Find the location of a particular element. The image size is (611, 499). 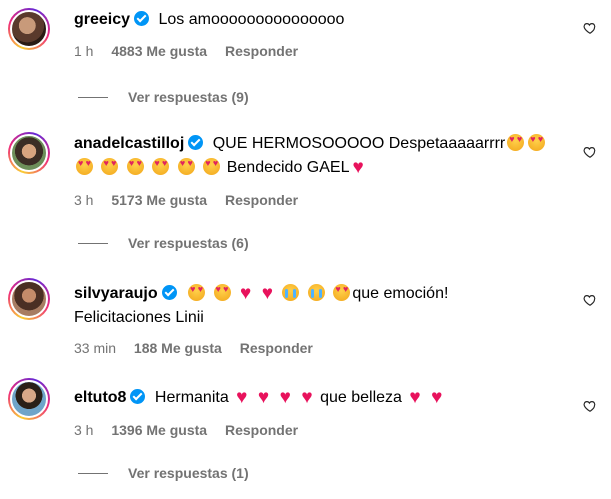

comment-meta: 3 h 5173 Me gusta Responder is located at coordinates (193, 200).